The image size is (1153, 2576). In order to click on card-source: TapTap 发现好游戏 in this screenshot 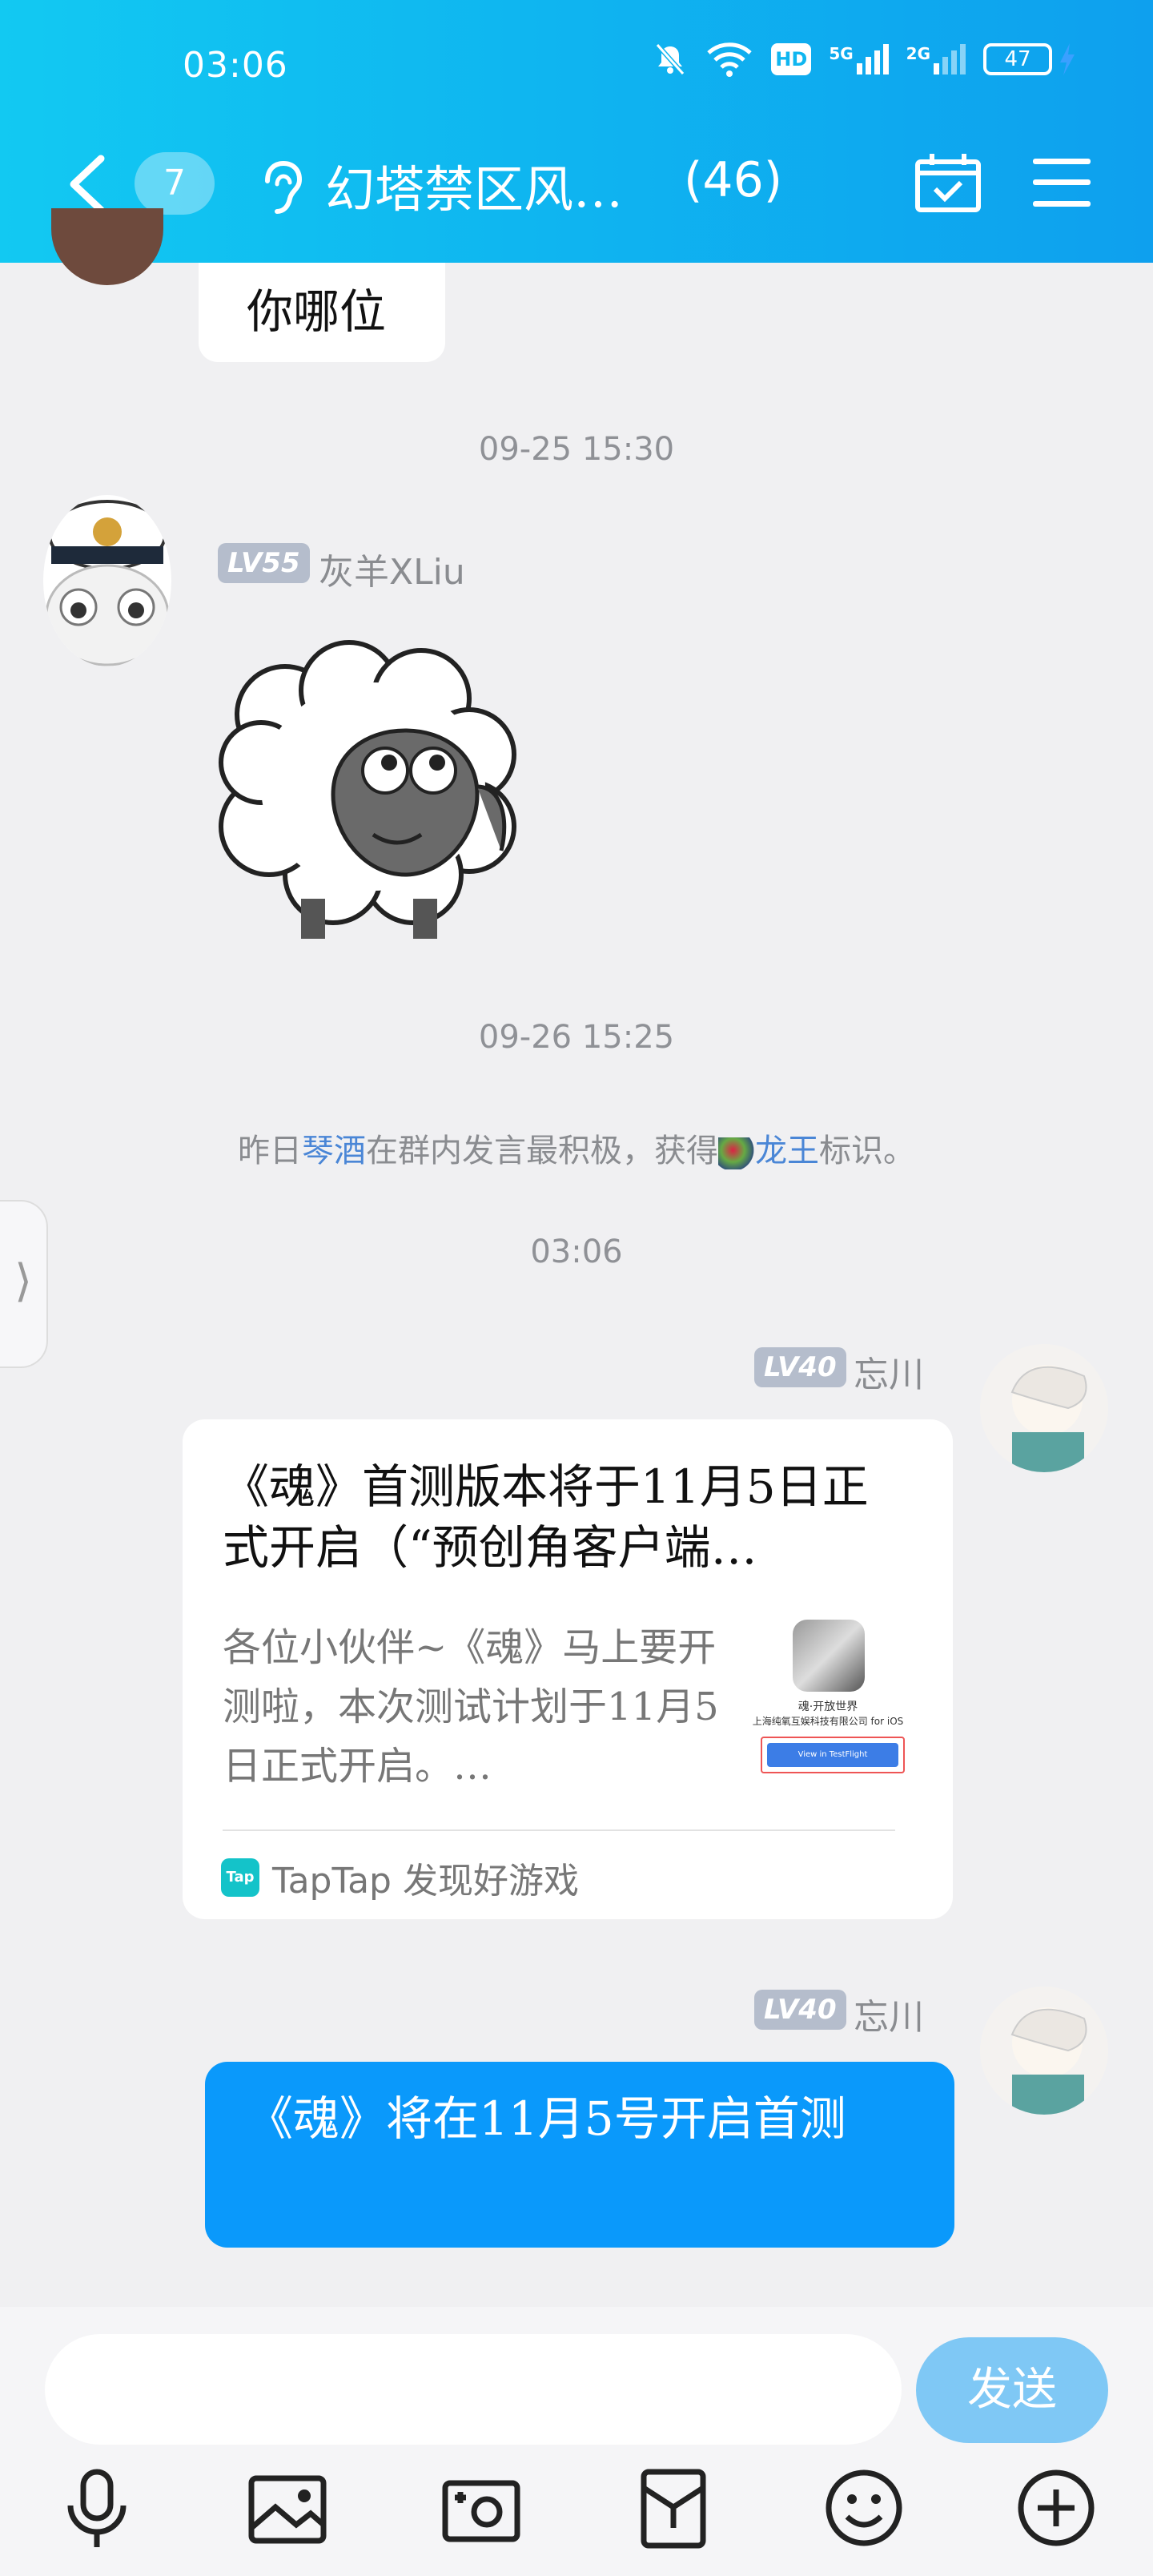, I will do `click(426, 1881)`.